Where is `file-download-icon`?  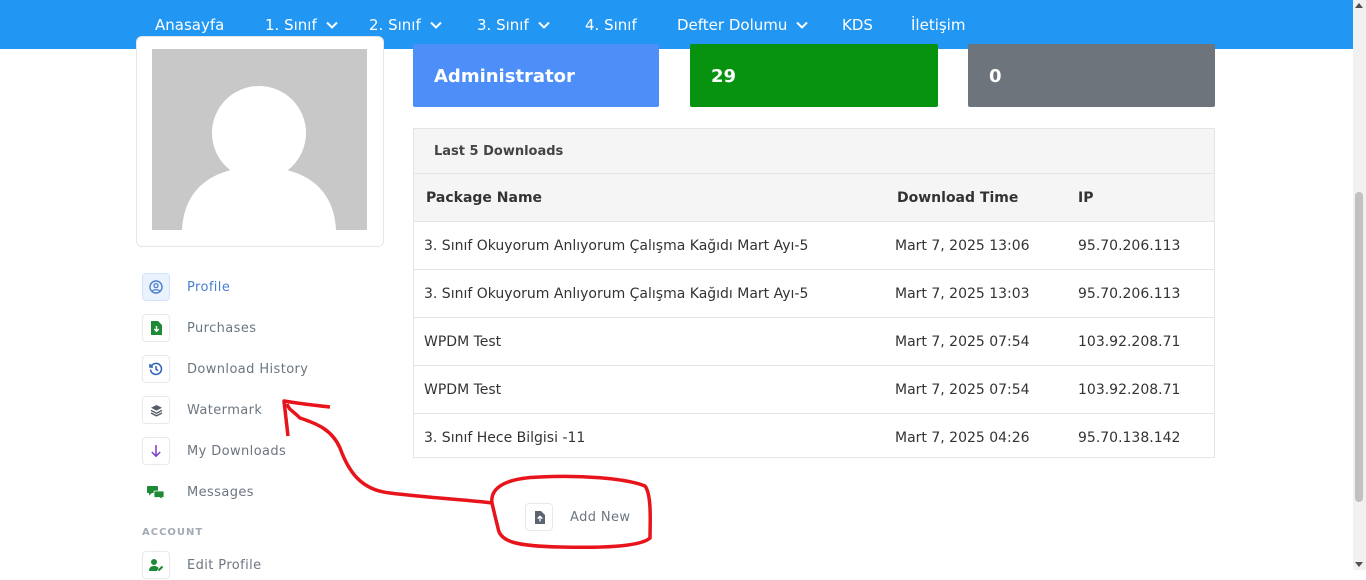
file-download-icon is located at coordinates (156, 328).